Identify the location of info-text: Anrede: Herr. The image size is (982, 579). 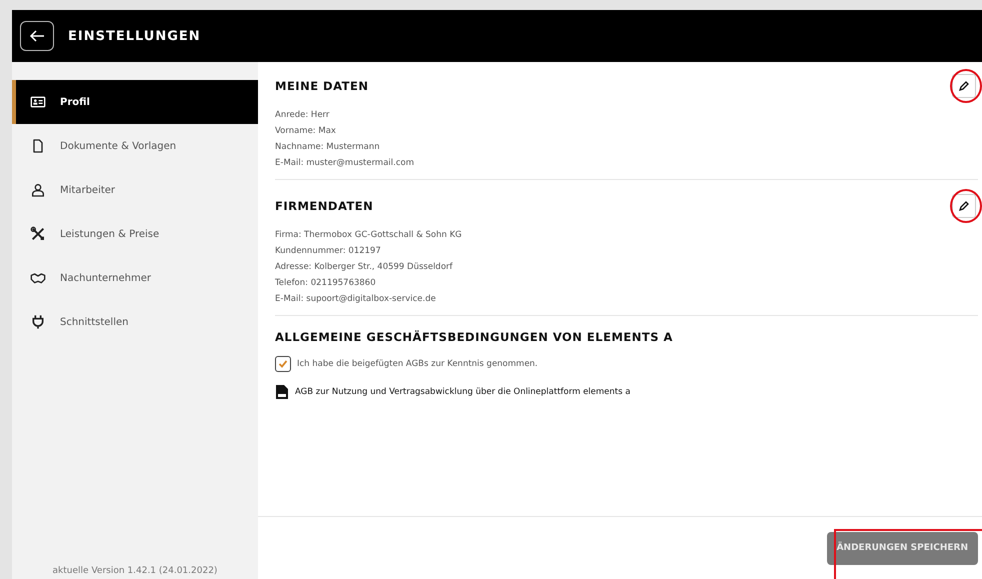
(302, 115).